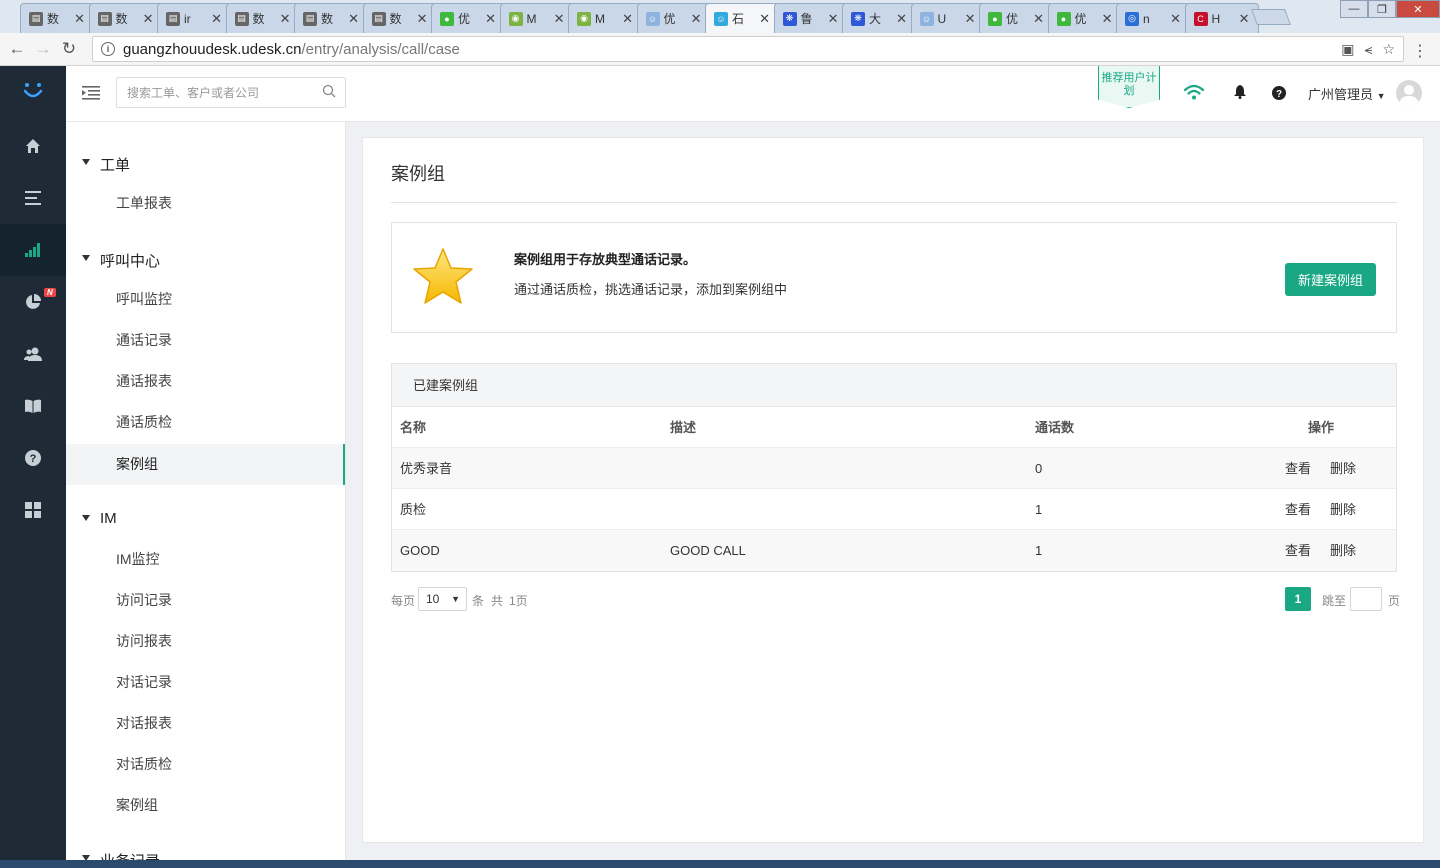 The width and height of the screenshot is (1440, 868). Describe the element at coordinates (17, 49) in the screenshot. I see `back-icon: ←` at that location.